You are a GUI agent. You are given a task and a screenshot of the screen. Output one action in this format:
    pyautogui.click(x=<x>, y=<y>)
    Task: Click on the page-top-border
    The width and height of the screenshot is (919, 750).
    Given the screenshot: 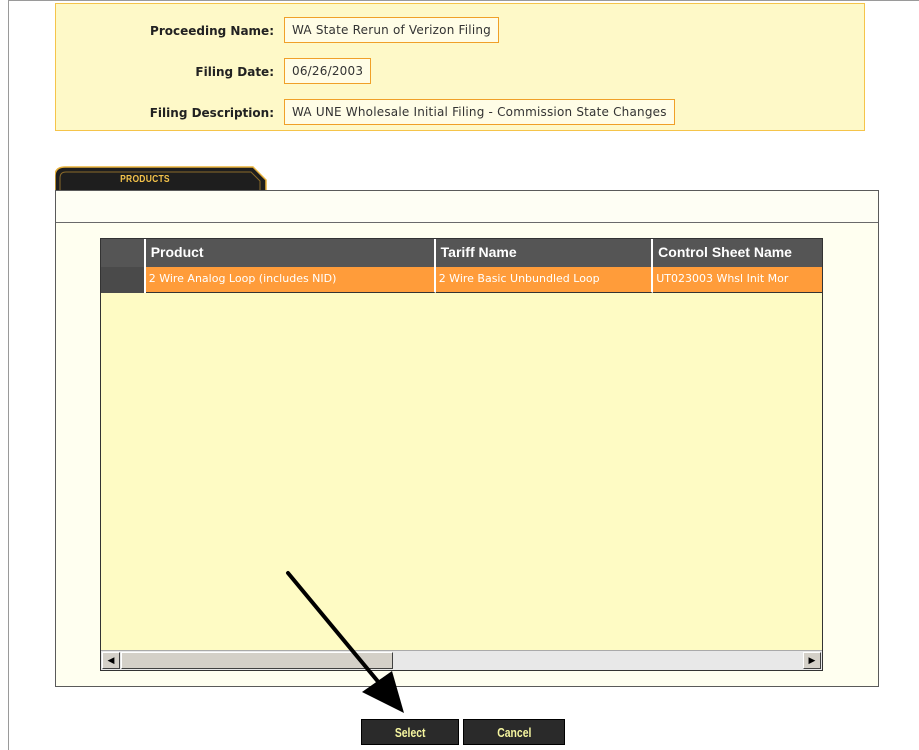 What is the action you would take?
    pyautogui.click(x=463, y=0)
    